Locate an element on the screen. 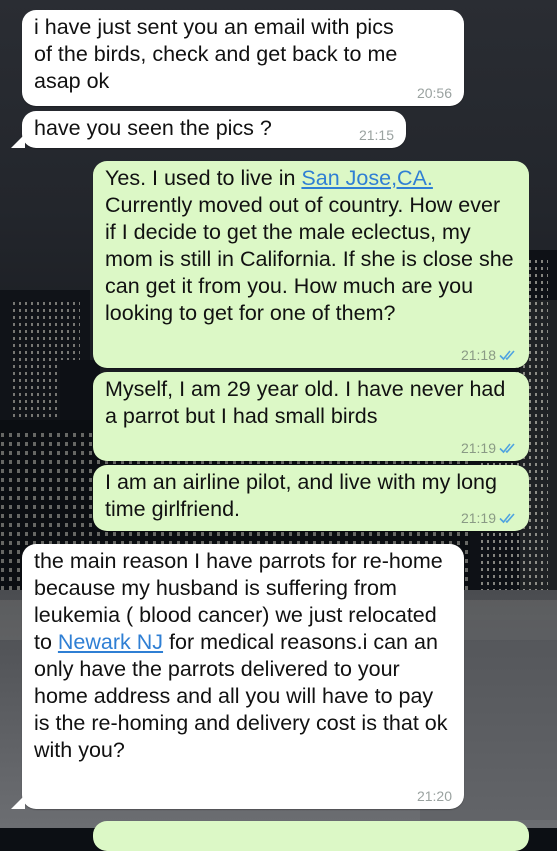 Image resolution: width=557 pixels, height=851 pixels. message-time: 20:56 is located at coordinates (434, 93).